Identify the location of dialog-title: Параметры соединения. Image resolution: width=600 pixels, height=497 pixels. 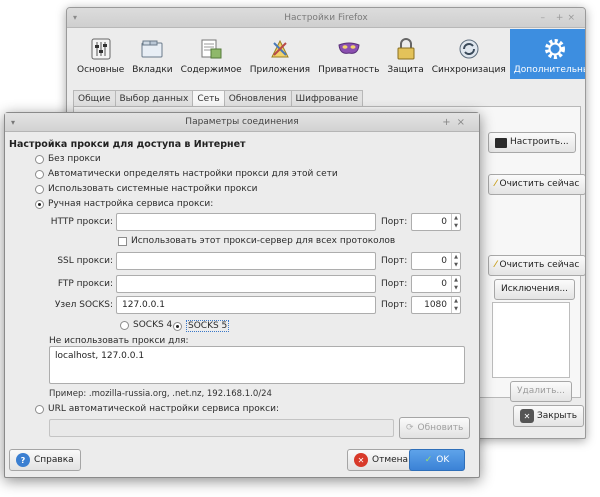
(242, 122).